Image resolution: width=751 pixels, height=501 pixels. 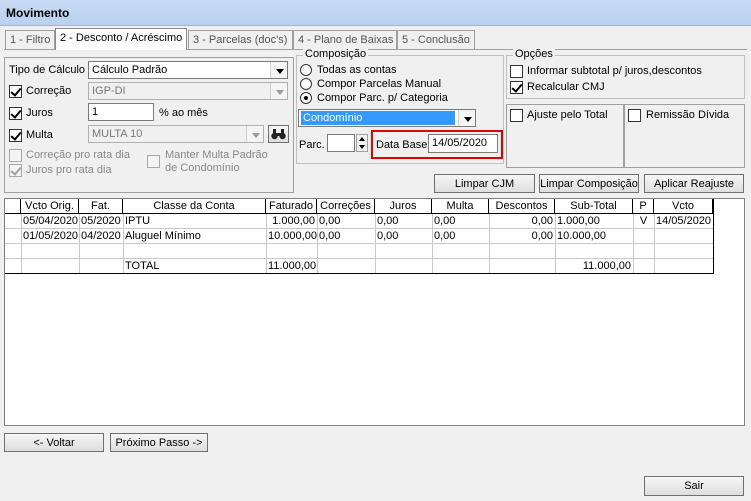 What do you see at coordinates (694, 183) in the screenshot?
I see `aplicar-reajuste-button: Aplicar Reajuste` at bounding box center [694, 183].